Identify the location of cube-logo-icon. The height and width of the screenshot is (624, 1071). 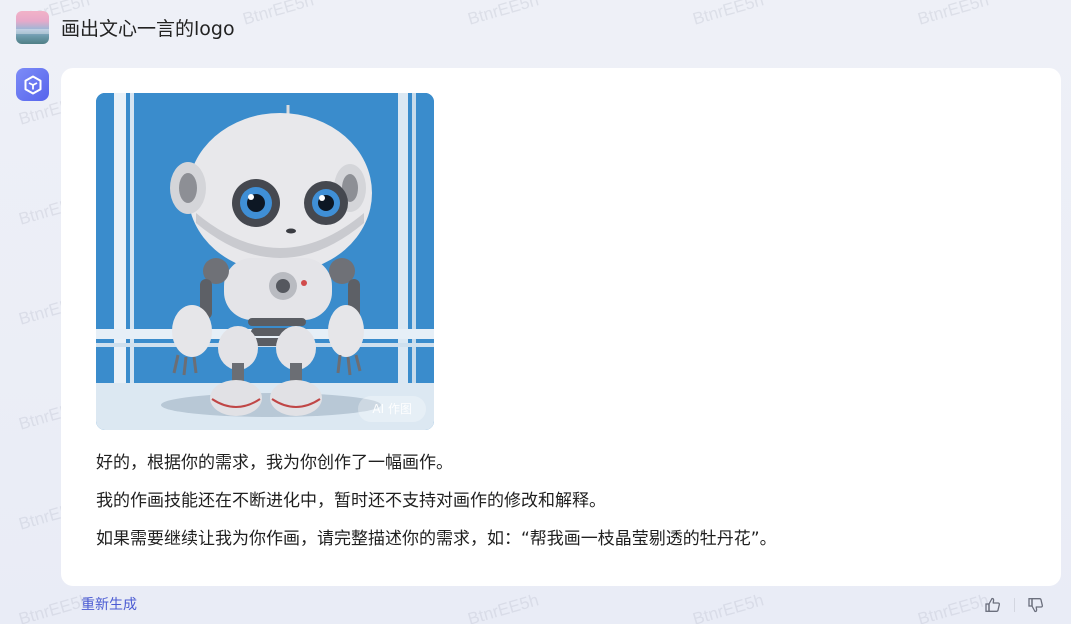
(32, 84).